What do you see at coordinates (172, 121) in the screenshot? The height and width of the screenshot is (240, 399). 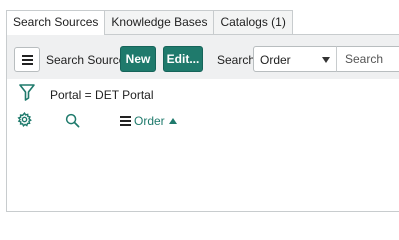 I see `sort-ascending-icon` at bounding box center [172, 121].